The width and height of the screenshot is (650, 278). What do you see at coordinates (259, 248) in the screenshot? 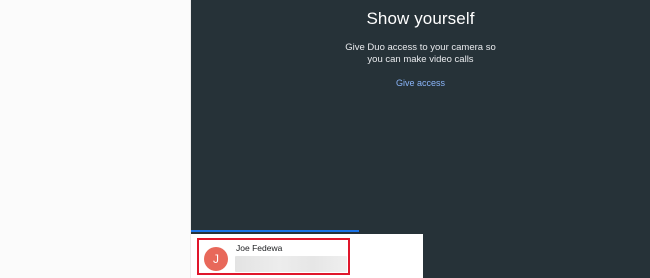
I see `contact-name: Joe Fedewa` at bounding box center [259, 248].